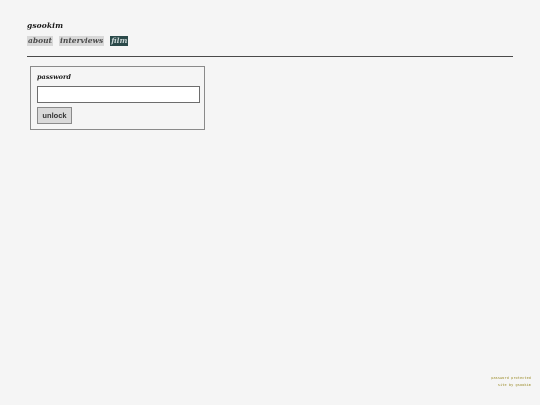 Image resolution: width=540 pixels, height=405 pixels. What do you see at coordinates (511, 378) in the screenshot?
I see `footer-line-1: password protected` at bounding box center [511, 378].